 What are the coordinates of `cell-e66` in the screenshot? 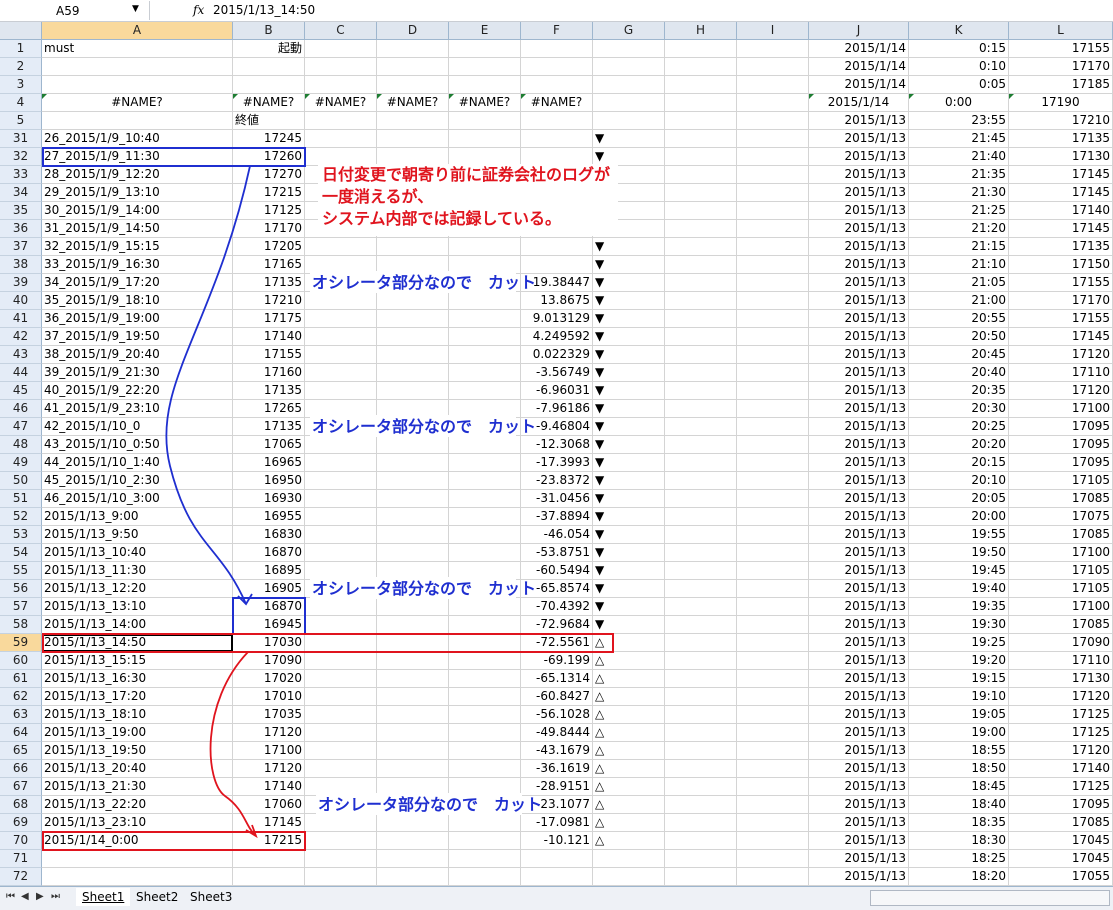 It's located at (485, 769).